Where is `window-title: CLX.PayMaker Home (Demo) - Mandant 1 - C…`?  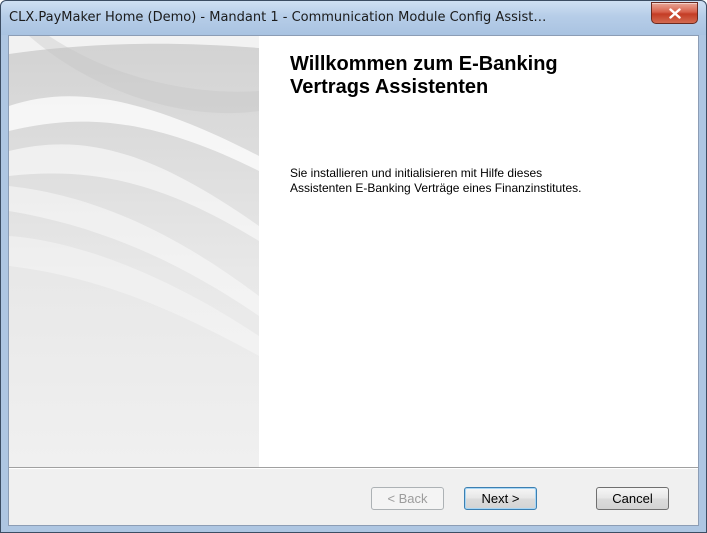 window-title: CLX.PayMaker Home (Demo) - Mandant 1 - C… is located at coordinates (278, 17).